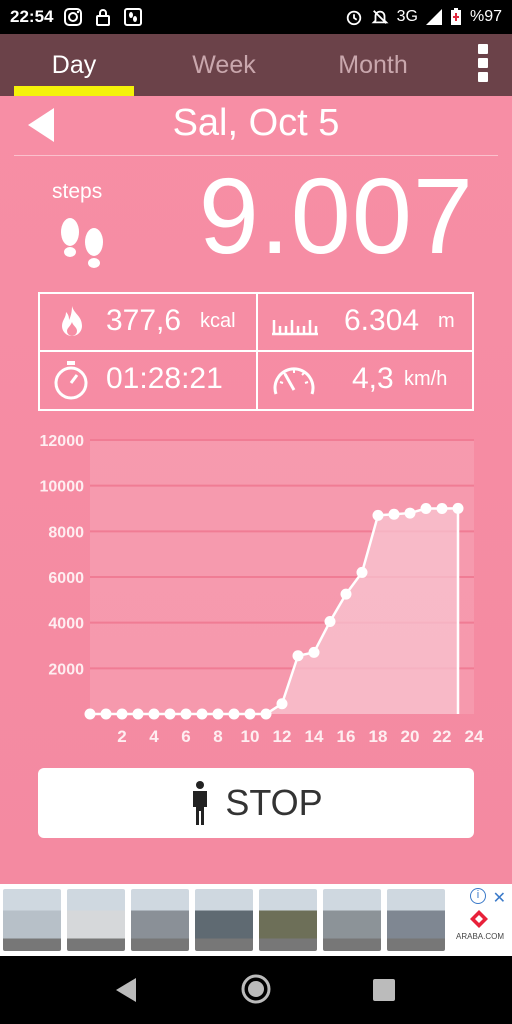 The width and height of the screenshot is (512, 1024). I want to click on footprints-icon, so click(82, 243).